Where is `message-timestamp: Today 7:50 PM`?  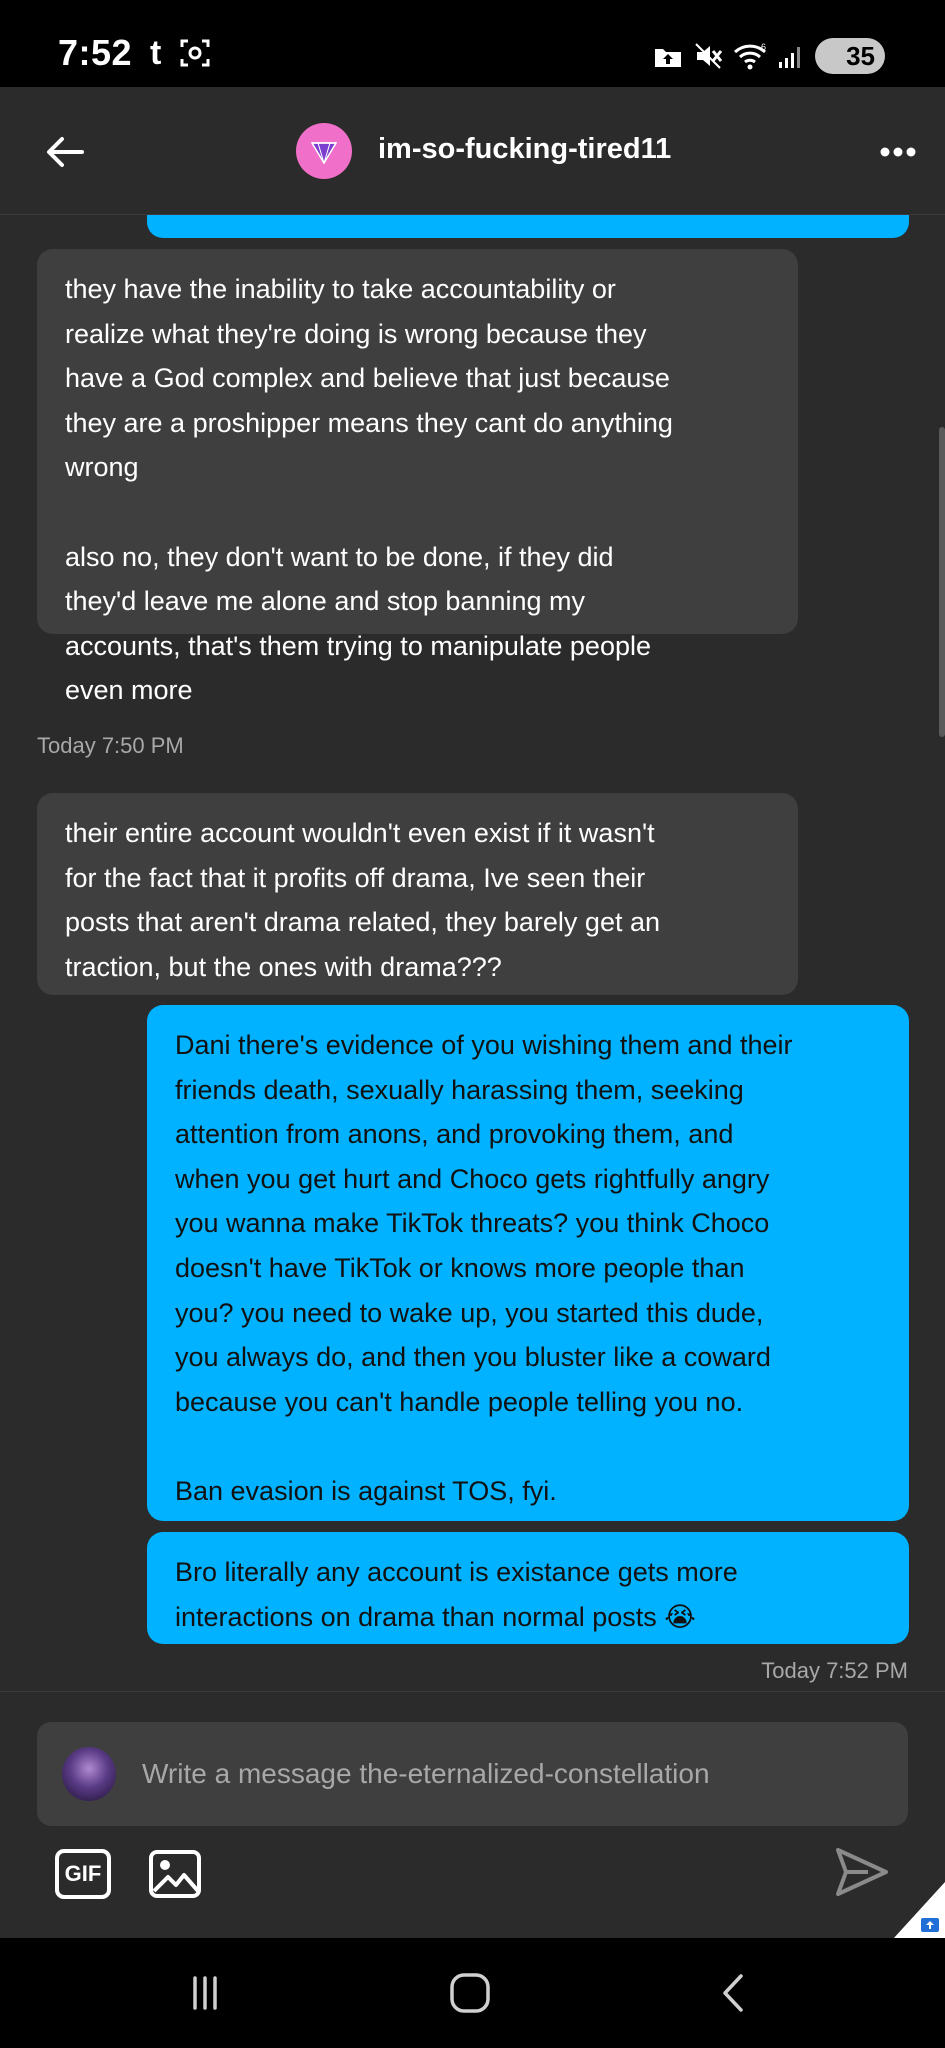 message-timestamp: Today 7:50 PM is located at coordinates (110, 745).